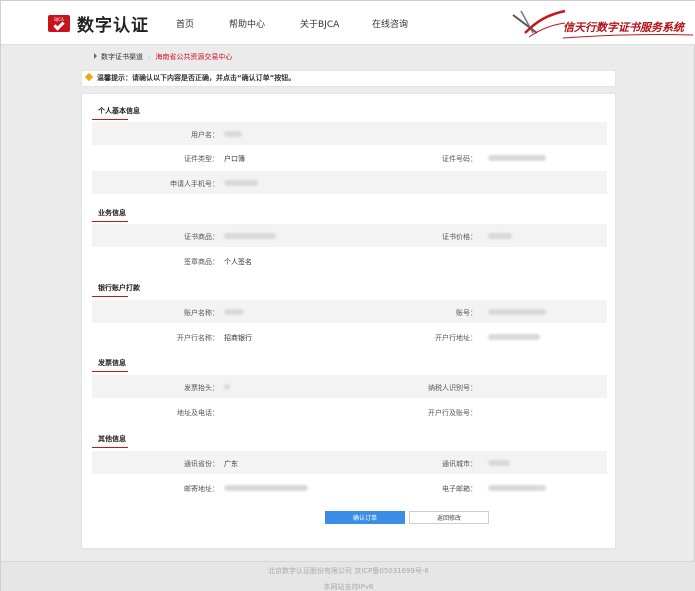 The image size is (695, 591). Describe the element at coordinates (365, 517) in the screenshot. I see `confirm-order-button: 确认订单` at that location.